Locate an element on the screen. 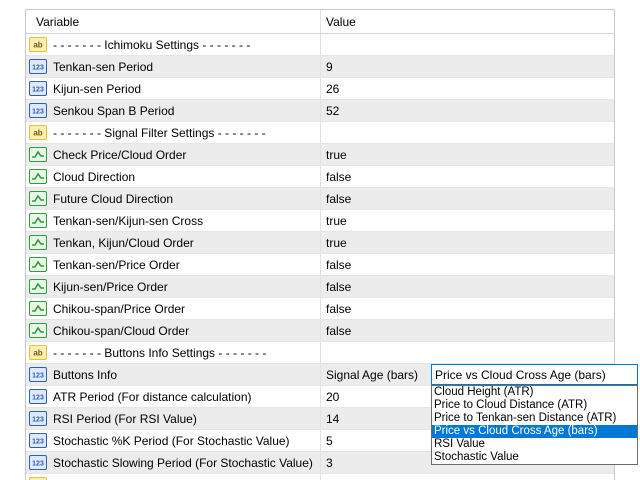  variable-cell: 123 Kijun-sen Period is located at coordinates (173, 88).